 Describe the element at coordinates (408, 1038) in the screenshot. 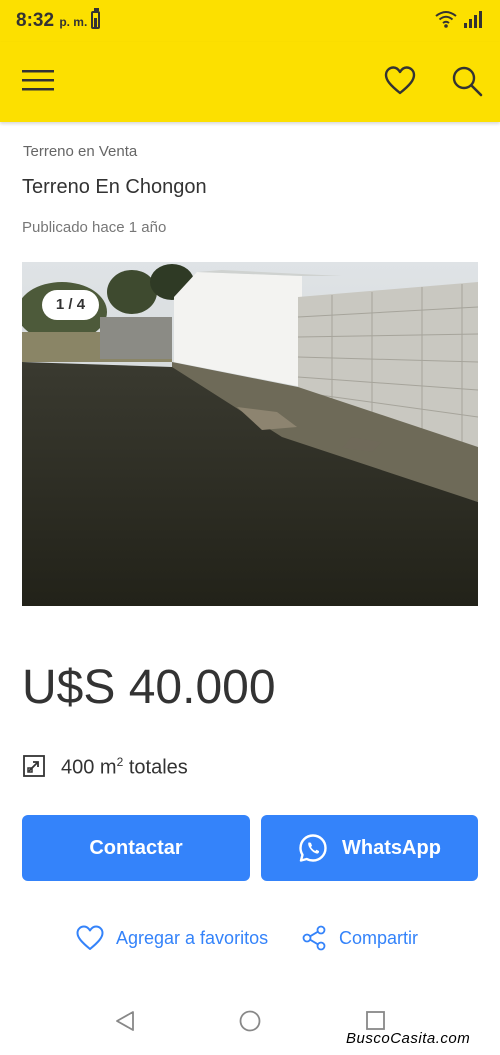

I see `watermark: BuscoCasita.com` at that location.